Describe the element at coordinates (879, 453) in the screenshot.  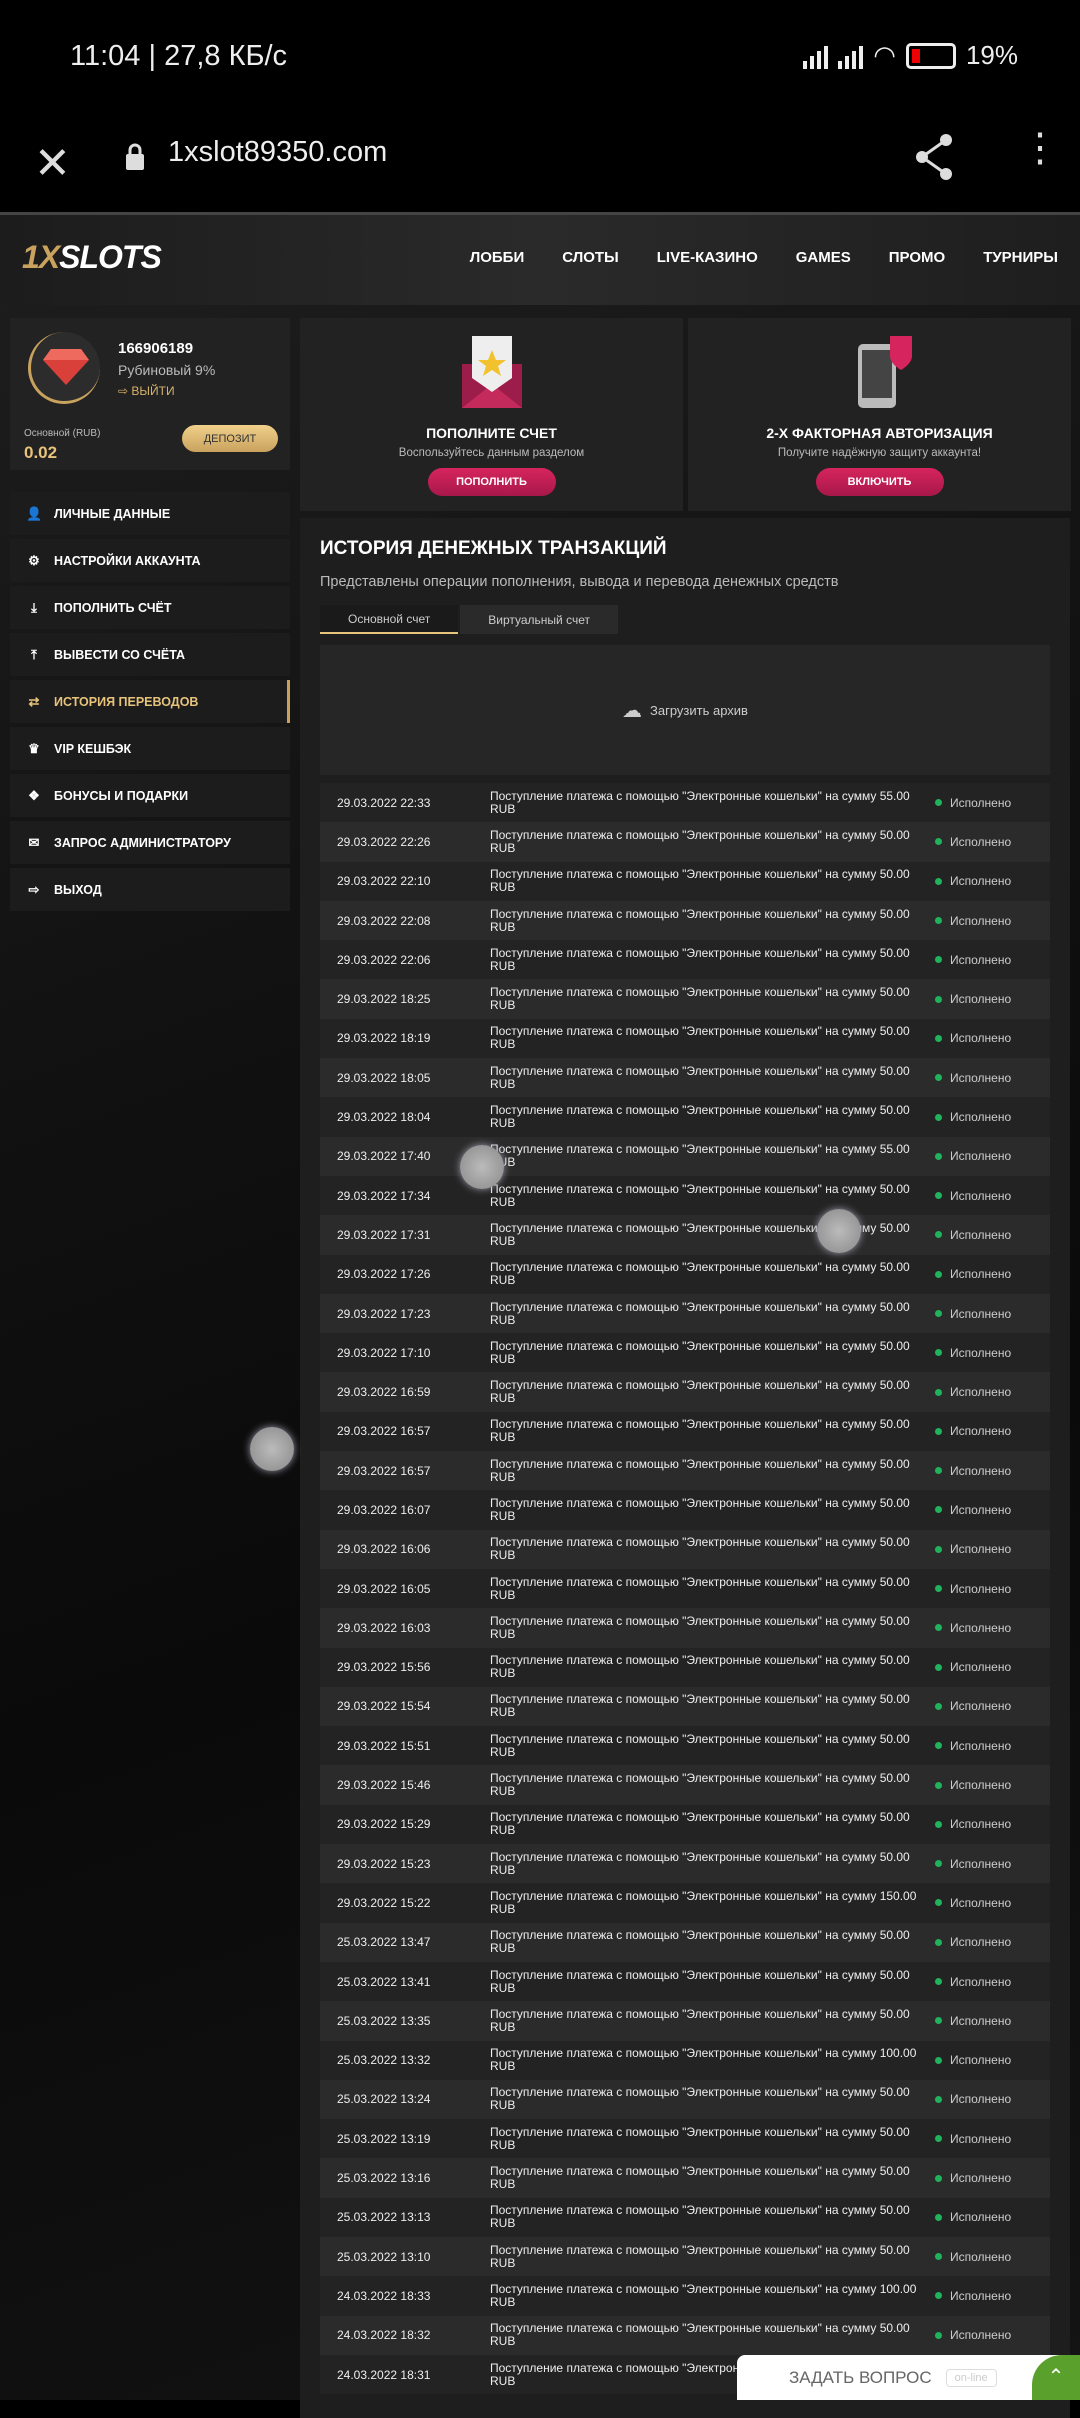
I see `card-text: Получите надёжную защиту аккаунта!` at that location.